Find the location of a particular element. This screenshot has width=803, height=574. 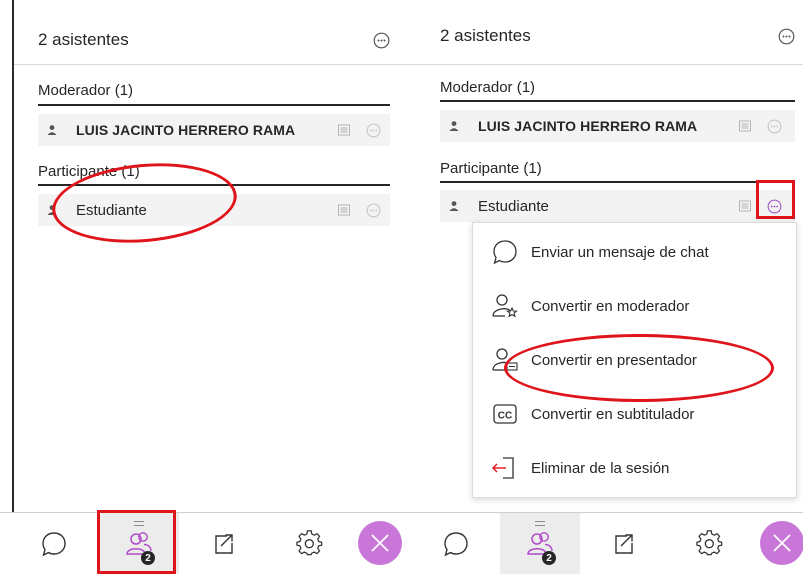

menu-item-make-presenter: Convertir en presentador is located at coordinates (634, 360).